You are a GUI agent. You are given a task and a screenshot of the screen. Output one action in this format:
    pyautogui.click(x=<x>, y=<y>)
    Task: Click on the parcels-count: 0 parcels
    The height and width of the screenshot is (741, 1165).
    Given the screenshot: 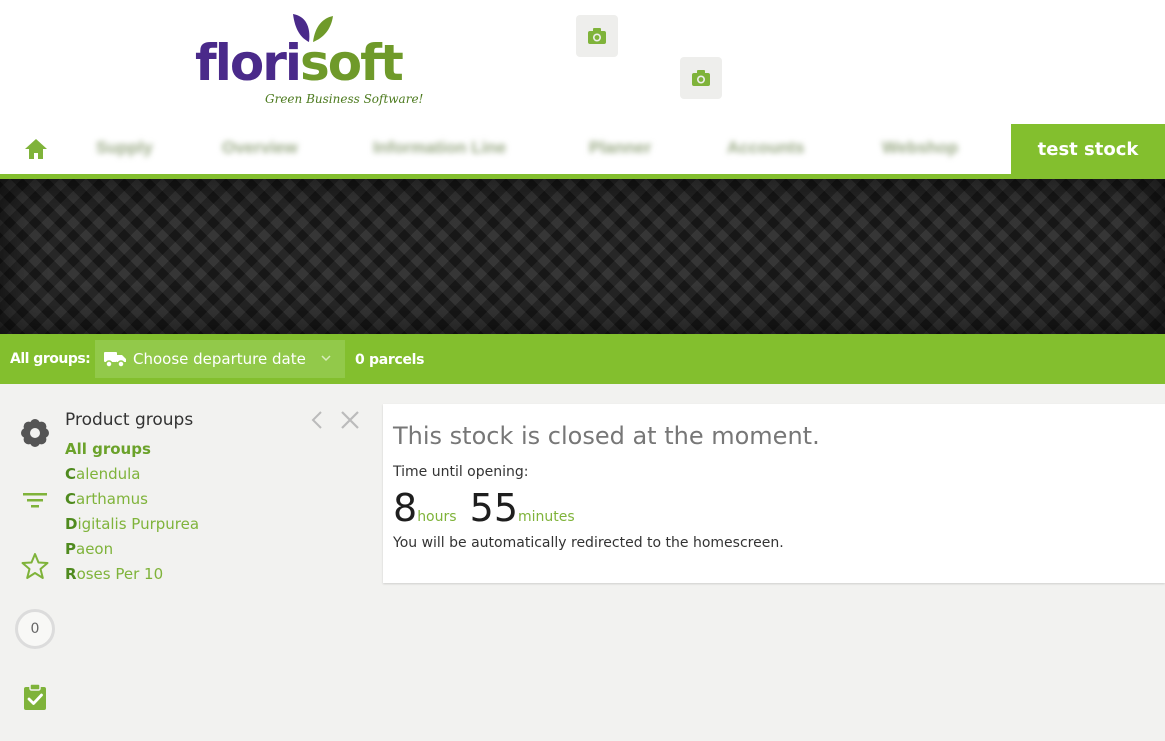 What is the action you would take?
    pyautogui.click(x=390, y=360)
    